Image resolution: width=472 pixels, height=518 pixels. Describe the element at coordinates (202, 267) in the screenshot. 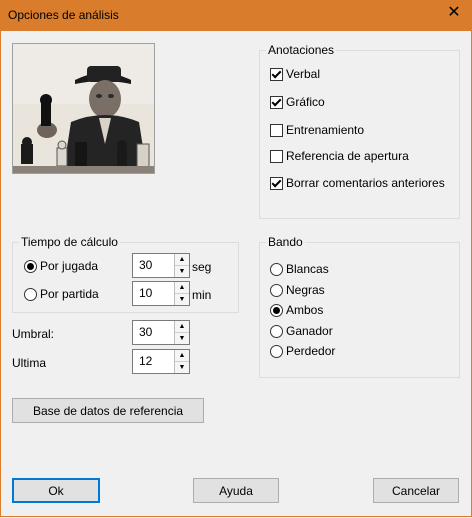

I see `seg-unit-label: seg` at that location.